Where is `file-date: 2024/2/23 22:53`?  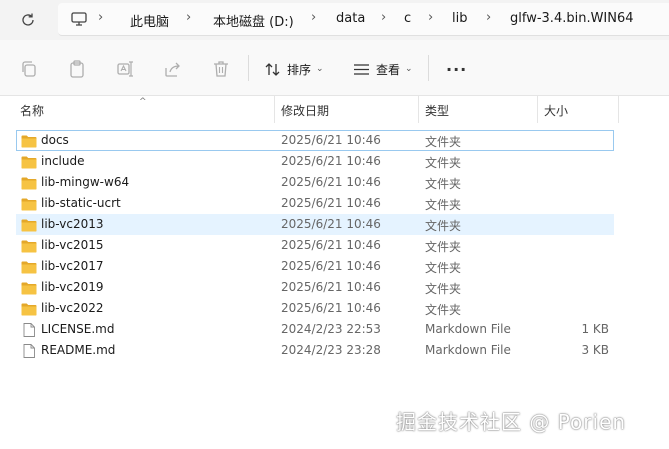
file-date: 2024/2/23 22:53 is located at coordinates (331, 329).